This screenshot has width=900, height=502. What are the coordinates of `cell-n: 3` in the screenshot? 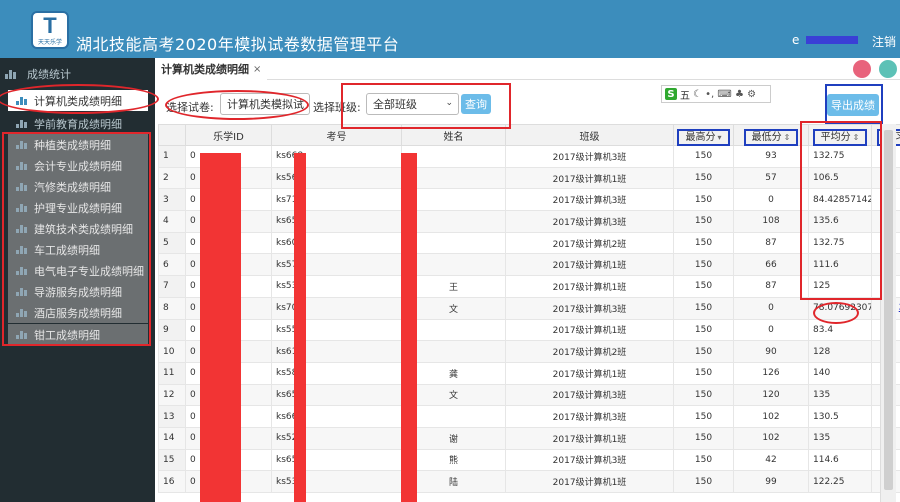 It's located at (172, 200).